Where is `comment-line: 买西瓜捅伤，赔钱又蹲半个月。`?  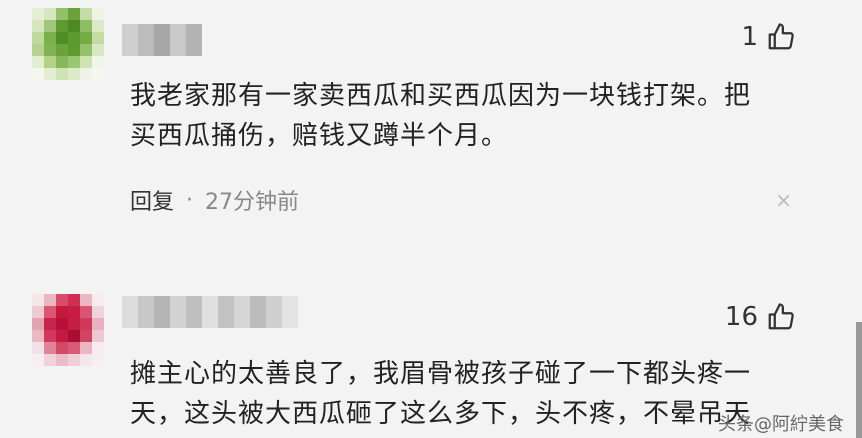 comment-line: 买西瓜捅伤，赔钱又蹲半个月。 is located at coordinates (319, 136).